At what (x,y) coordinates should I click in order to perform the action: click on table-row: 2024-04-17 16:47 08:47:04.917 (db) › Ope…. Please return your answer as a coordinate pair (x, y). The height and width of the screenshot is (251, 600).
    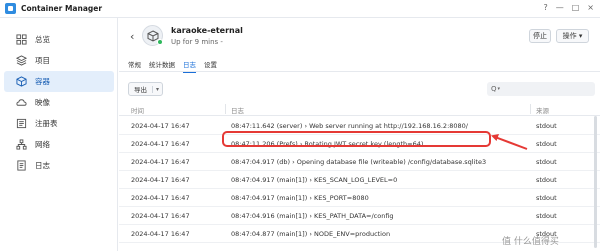
    Looking at the image, I should click on (359, 162).